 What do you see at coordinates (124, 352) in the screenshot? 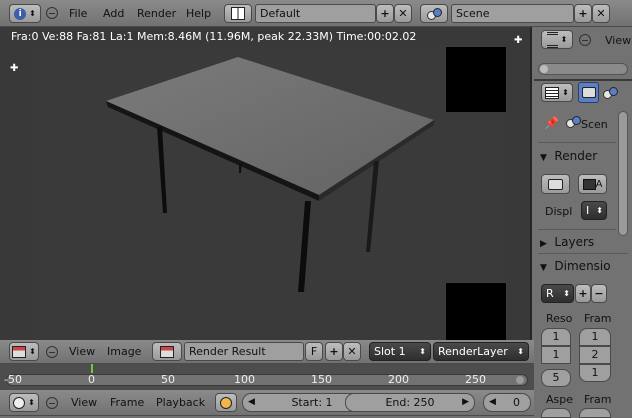
I see `menu-image: Image` at bounding box center [124, 352].